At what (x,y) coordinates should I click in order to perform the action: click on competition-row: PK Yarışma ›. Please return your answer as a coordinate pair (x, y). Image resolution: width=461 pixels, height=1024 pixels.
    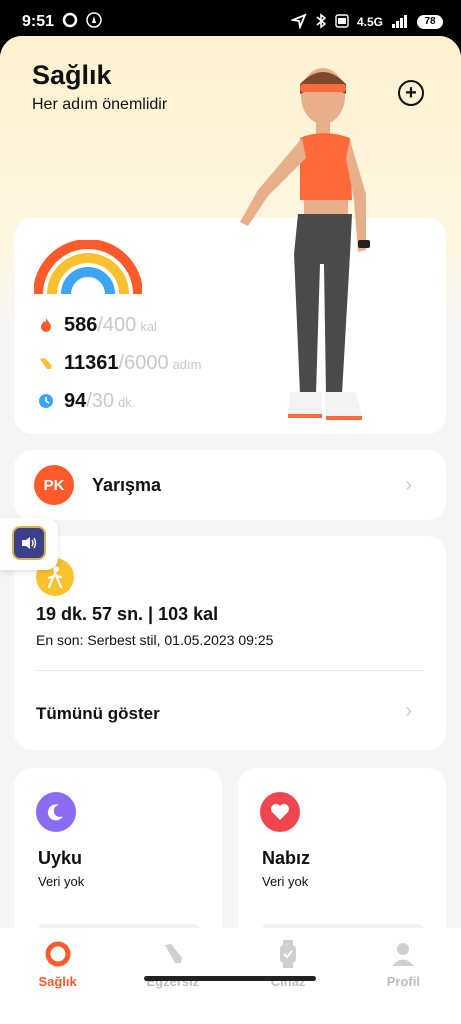
    Looking at the image, I should click on (230, 485).